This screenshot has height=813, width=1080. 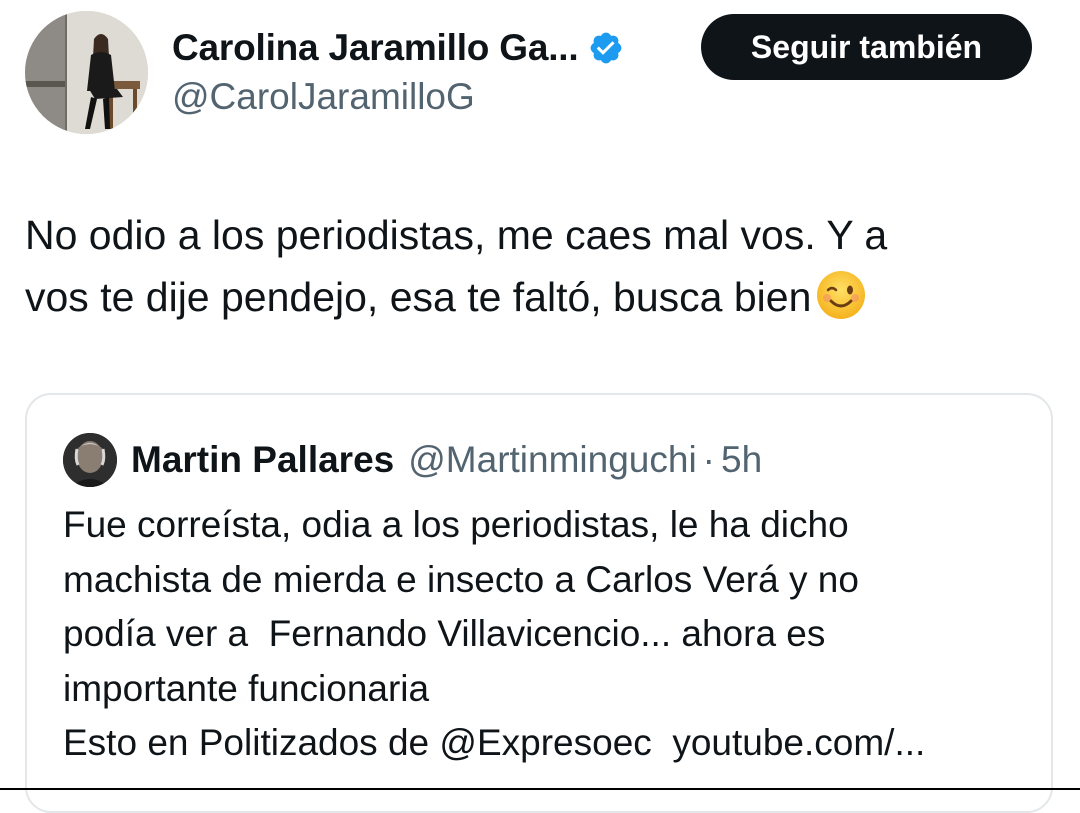 I want to click on quoted-author-handle: @Martinminguchi, so click(x=552, y=460).